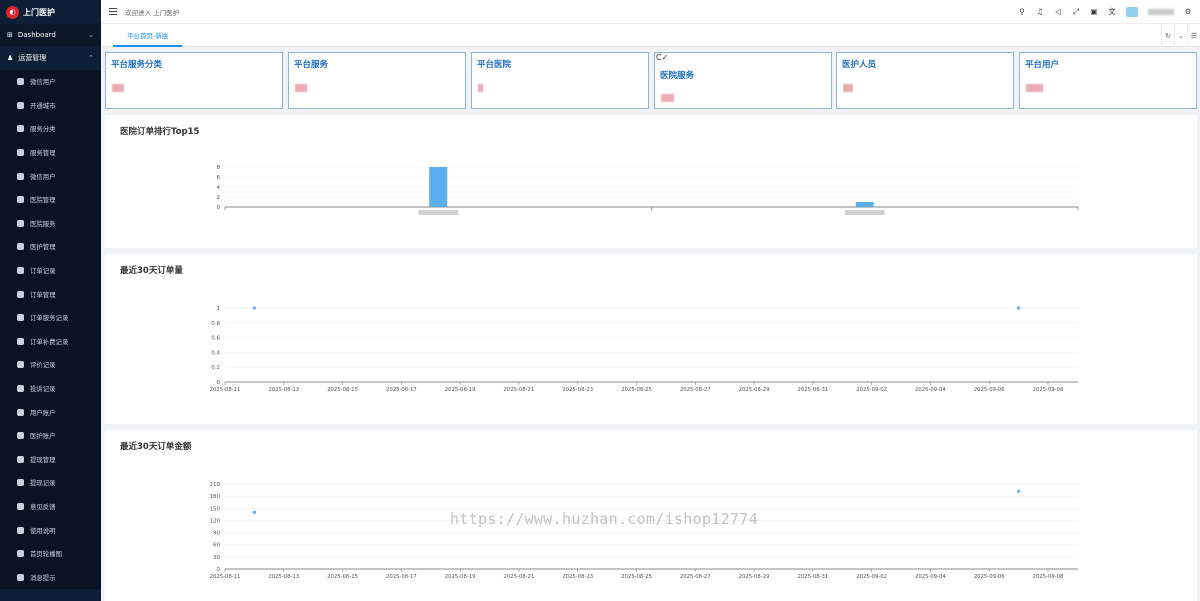 The width and height of the screenshot is (1200, 601). Describe the element at coordinates (50, 436) in the screenshot. I see `sidebar-item: 医护账户` at that location.